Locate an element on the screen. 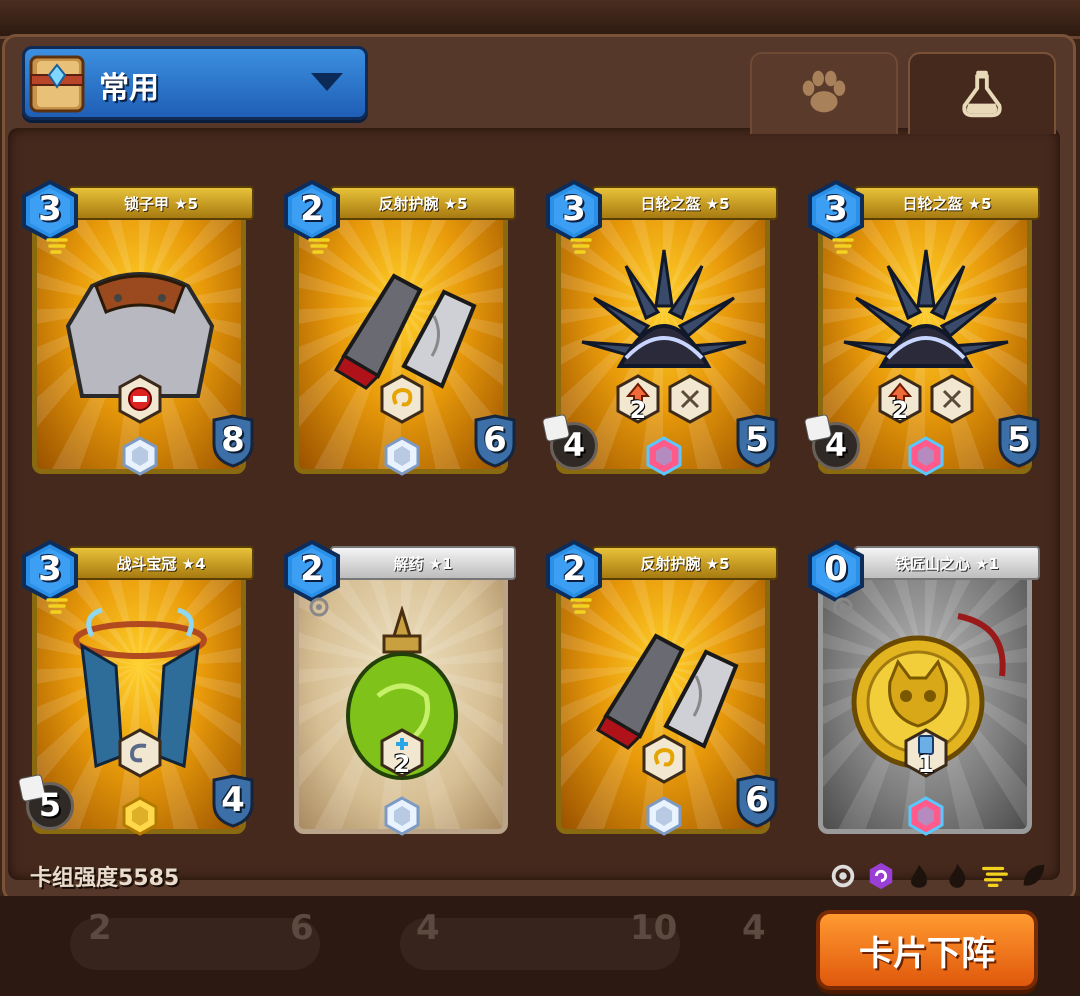 This screenshot has width=1080, height=996. spellbook-icon is located at coordinates (59, 81).